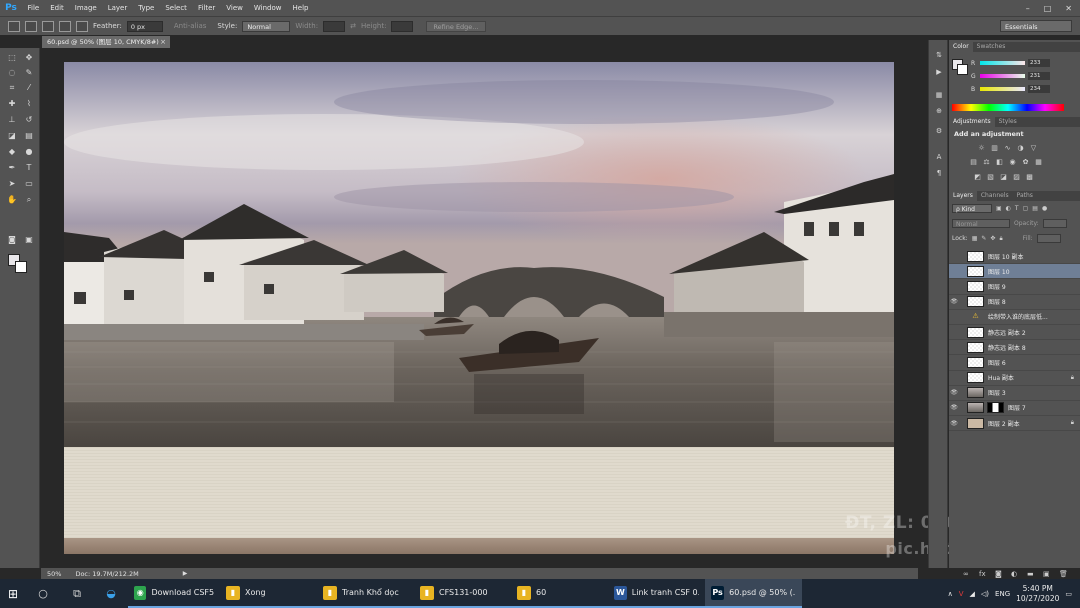 The height and width of the screenshot is (608, 1080). What do you see at coordinates (1038, 162) in the screenshot?
I see `color-lookup-icon: ▦` at bounding box center [1038, 162].